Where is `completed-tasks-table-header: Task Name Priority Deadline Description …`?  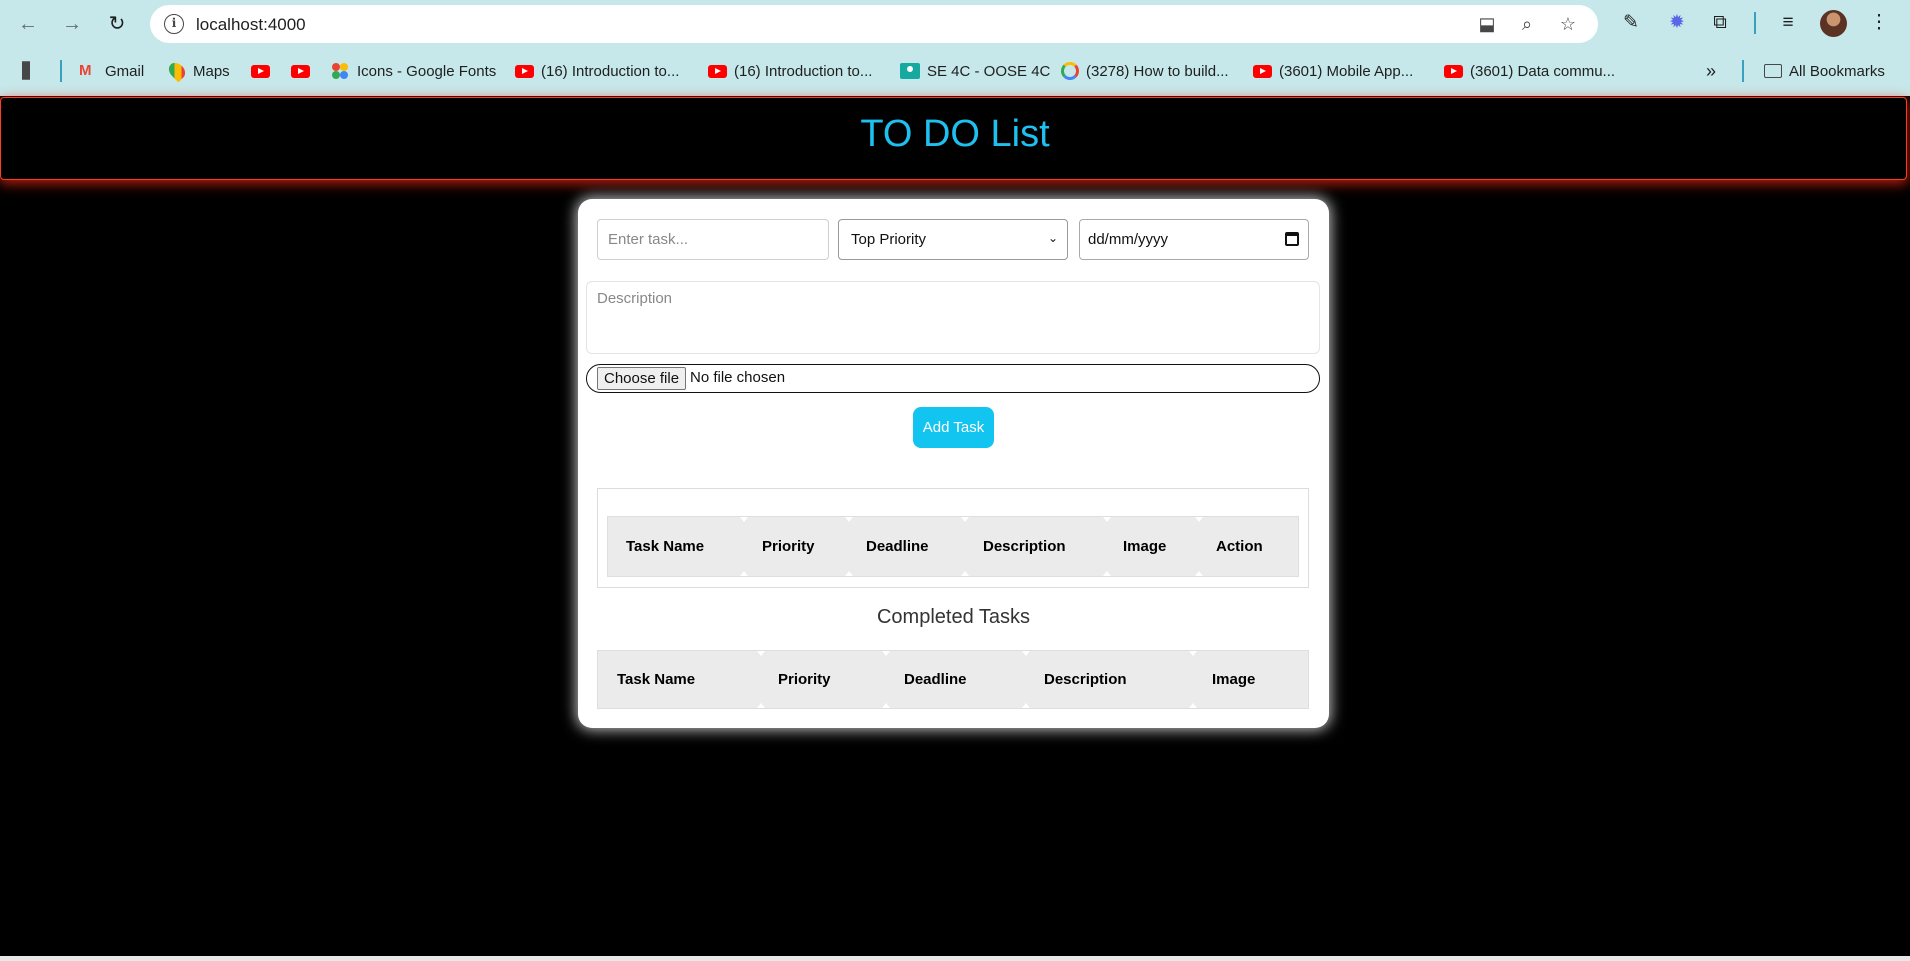
completed-tasks-table-header: Task Name Priority Deadline Description … is located at coordinates (953, 679).